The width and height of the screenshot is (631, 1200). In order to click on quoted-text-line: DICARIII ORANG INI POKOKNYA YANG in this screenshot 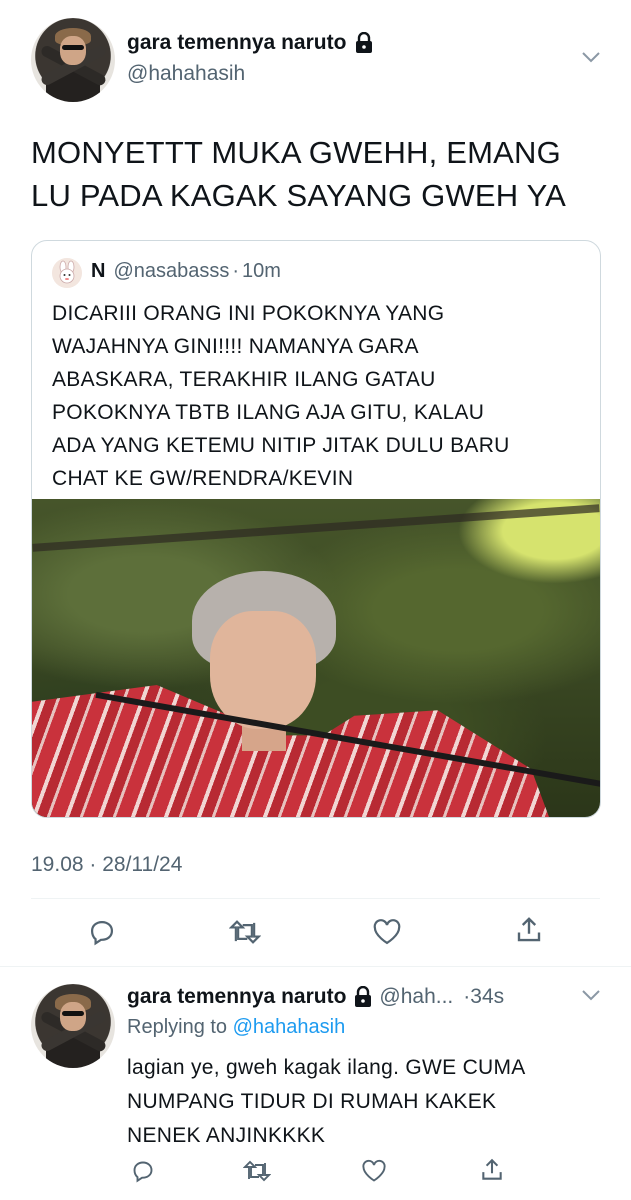, I will do `click(248, 313)`.